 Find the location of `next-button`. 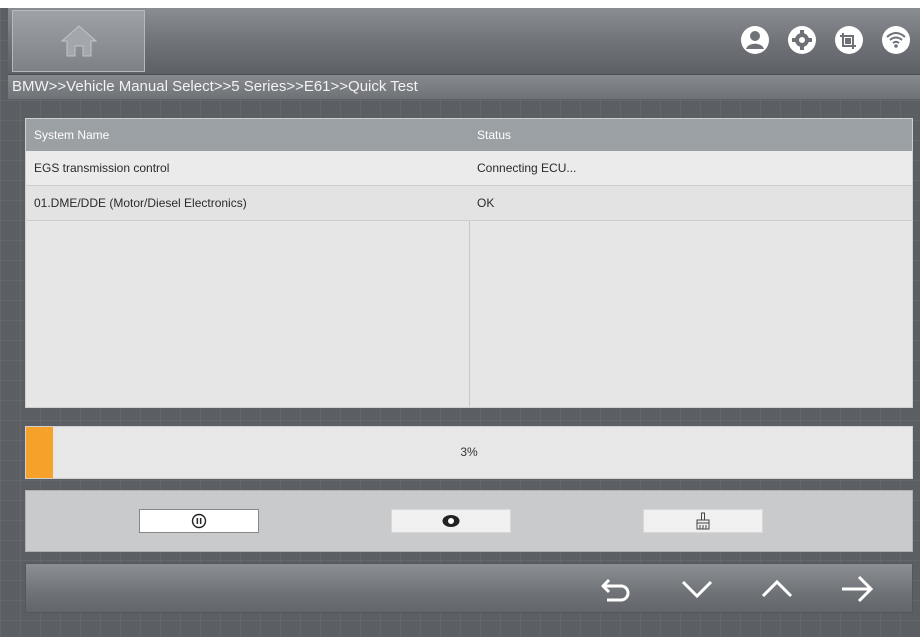

next-button is located at coordinates (857, 589).